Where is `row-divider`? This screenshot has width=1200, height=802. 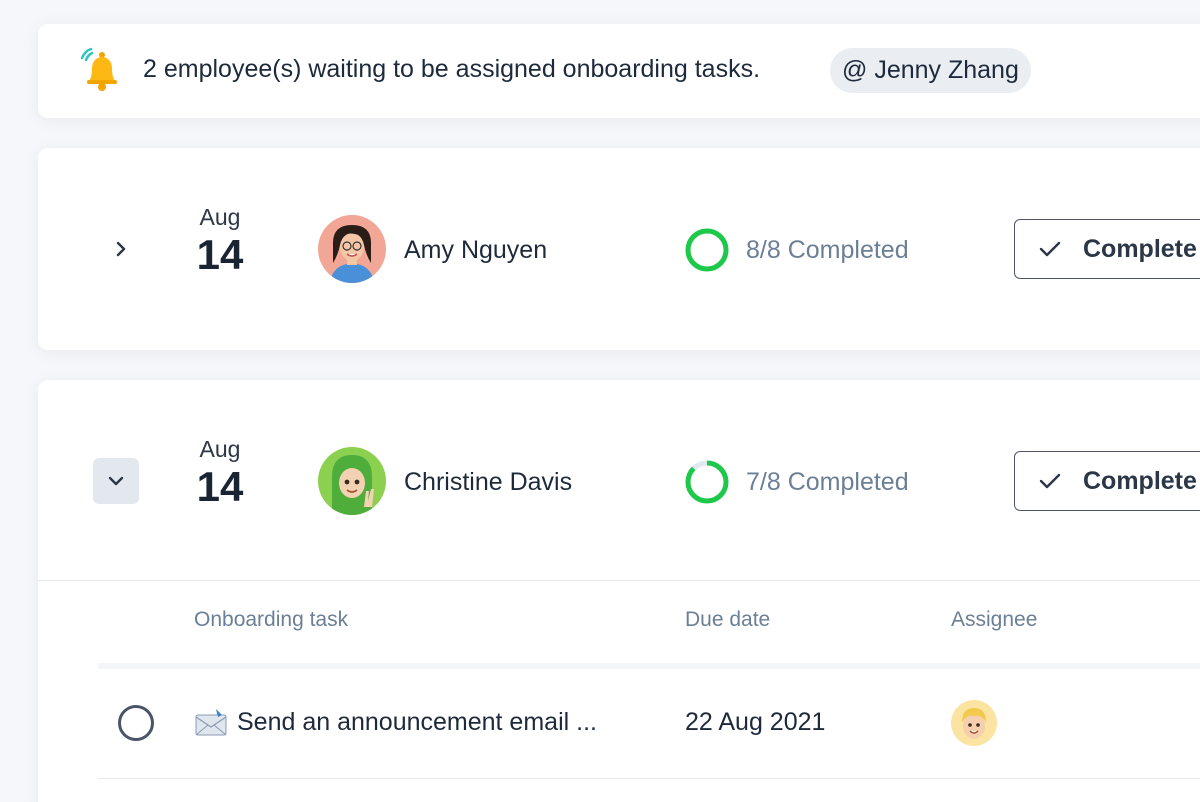 row-divider is located at coordinates (649, 778).